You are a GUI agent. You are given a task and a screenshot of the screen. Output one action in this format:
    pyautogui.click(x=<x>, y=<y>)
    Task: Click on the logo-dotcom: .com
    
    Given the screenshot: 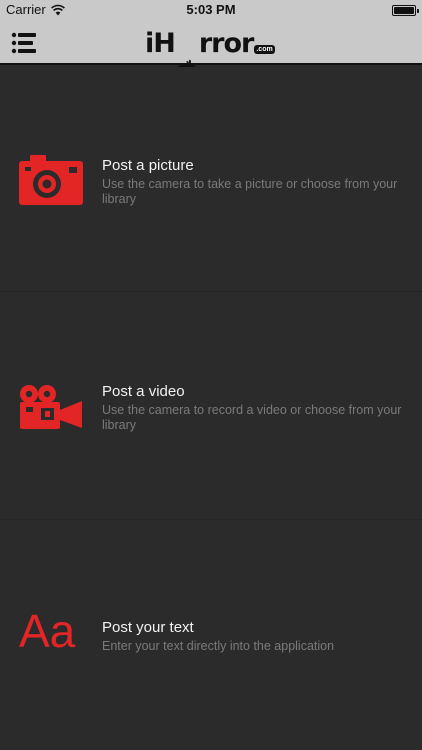 What is the action you would take?
    pyautogui.click(x=264, y=49)
    